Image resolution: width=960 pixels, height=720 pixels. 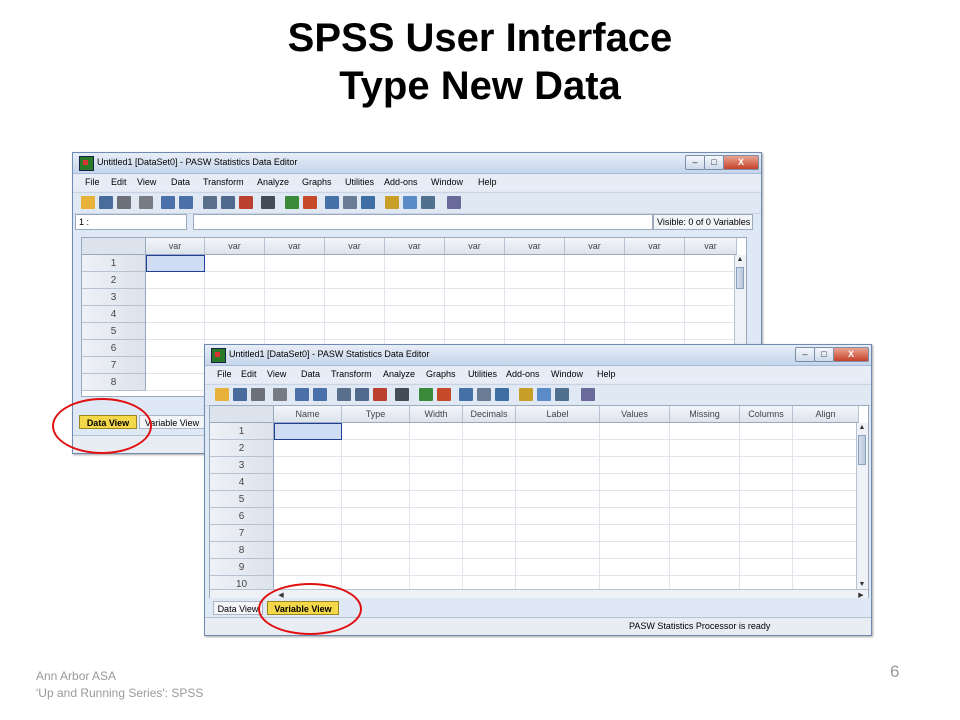 What do you see at coordinates (242, 448) in the screenshot?
I see `row-header: 2` at bounding box center [242, 448].